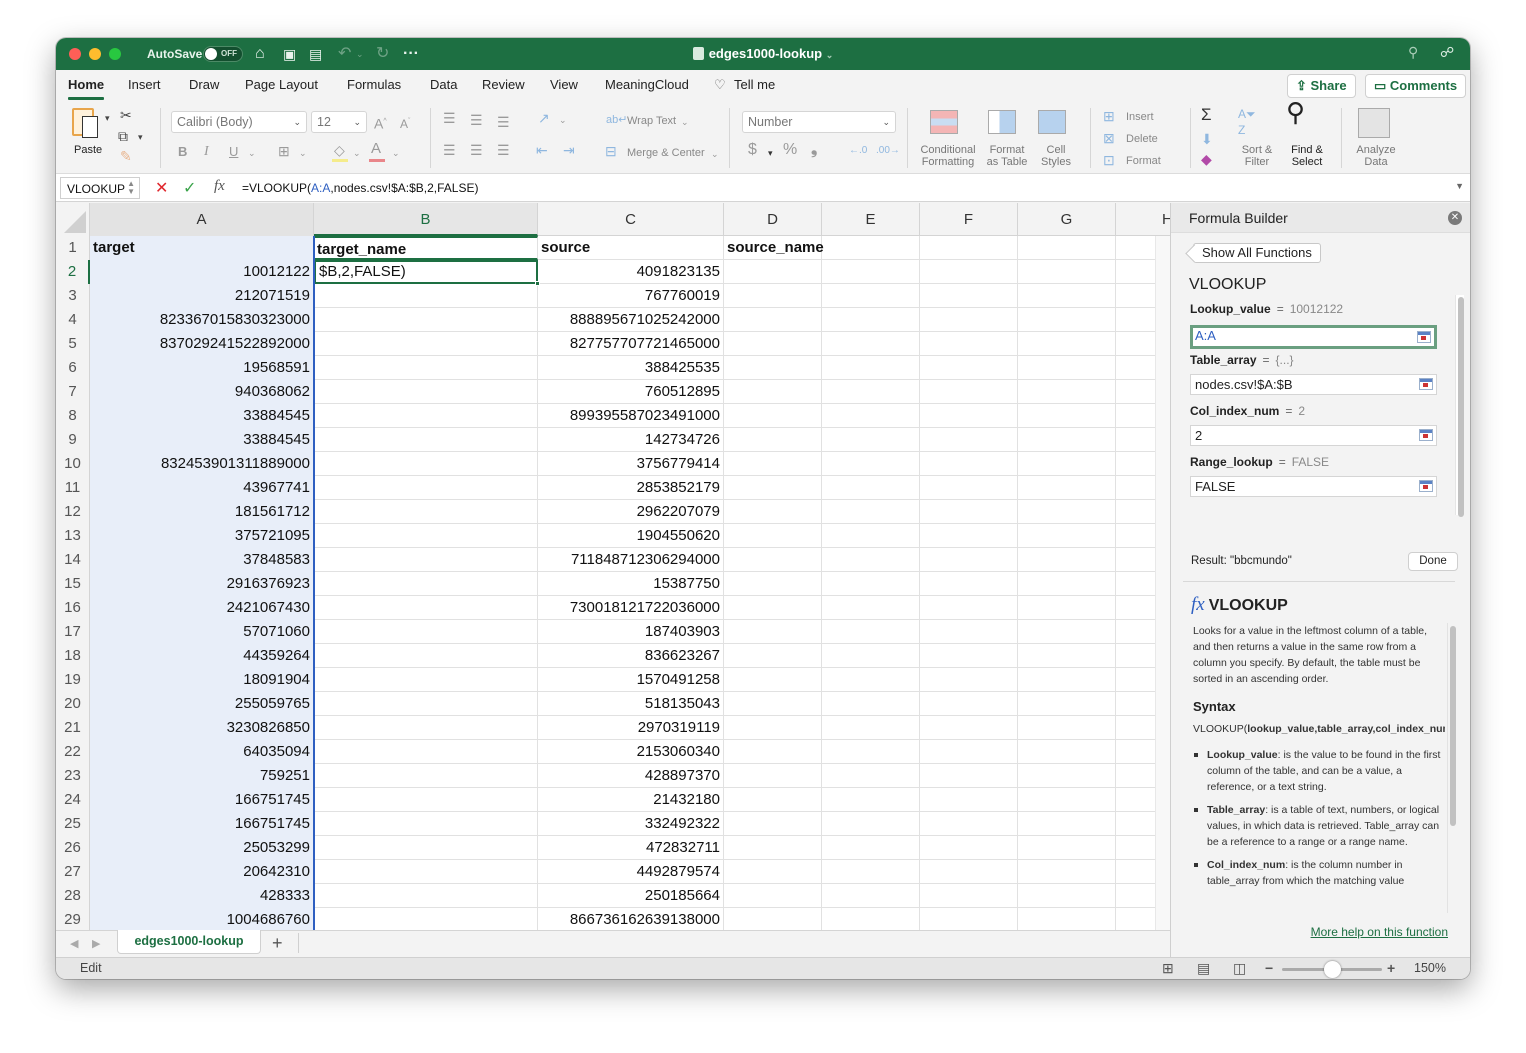  What do you see at coordinates (871, 536) in the screenshot?
I see `cell-e13` at bounding box center [871, 536].